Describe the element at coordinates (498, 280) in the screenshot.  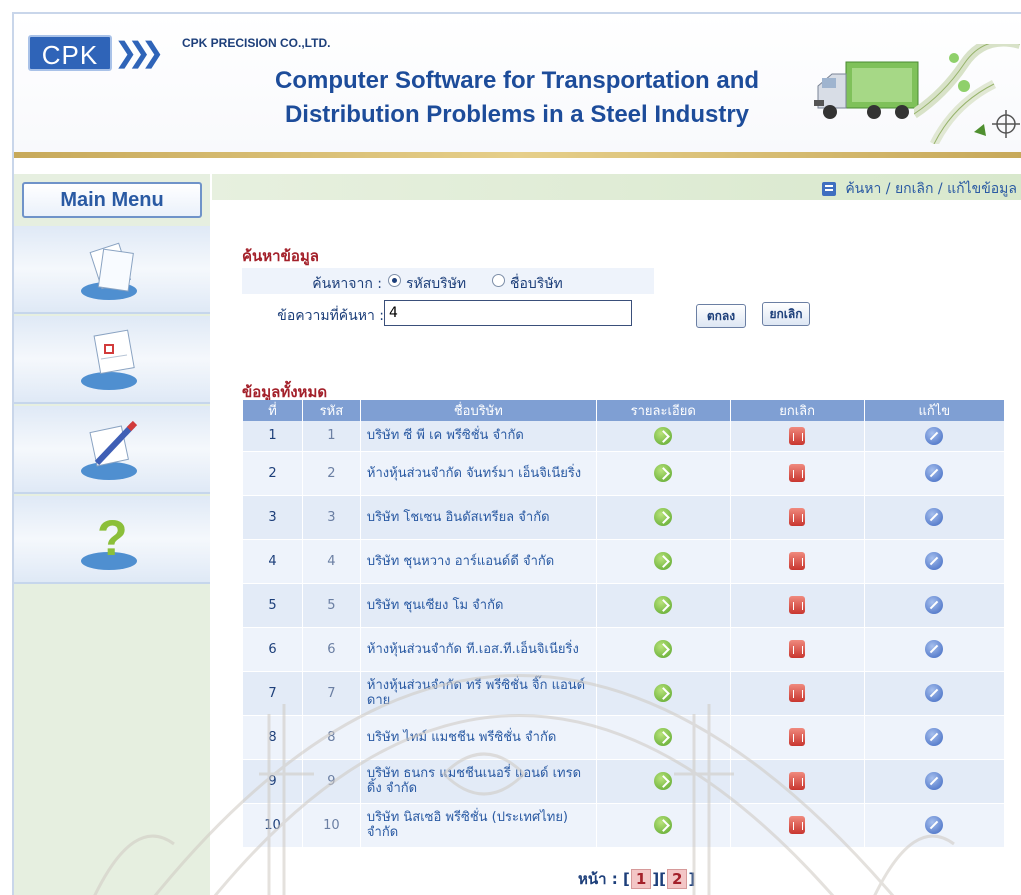
I see `radio-company-name` at that location.